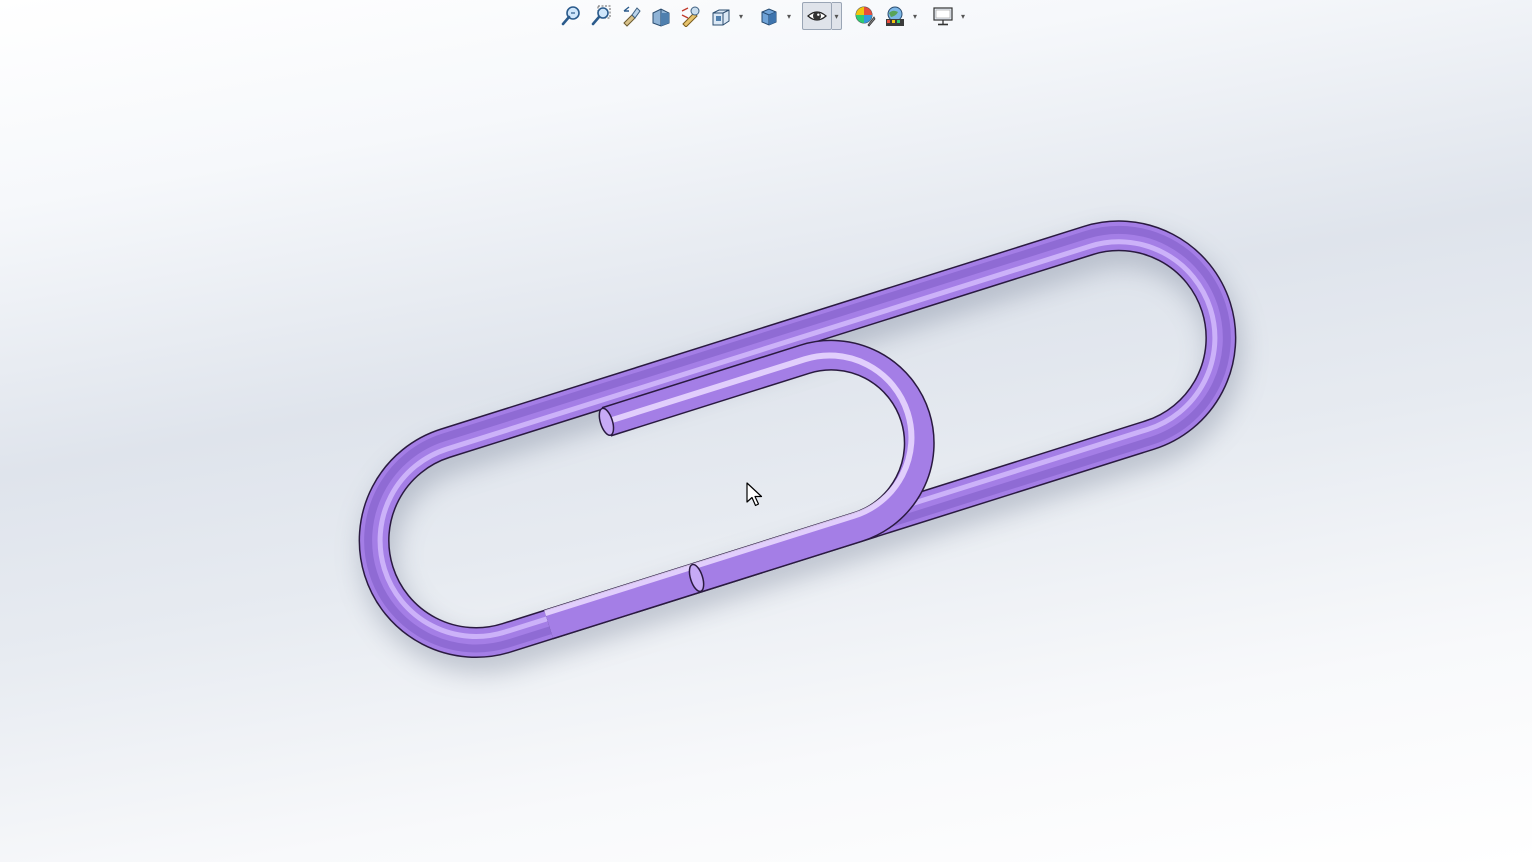 The image size is (1532, 862). I want to click on mouse-pointer-icon, so click(754, 494).